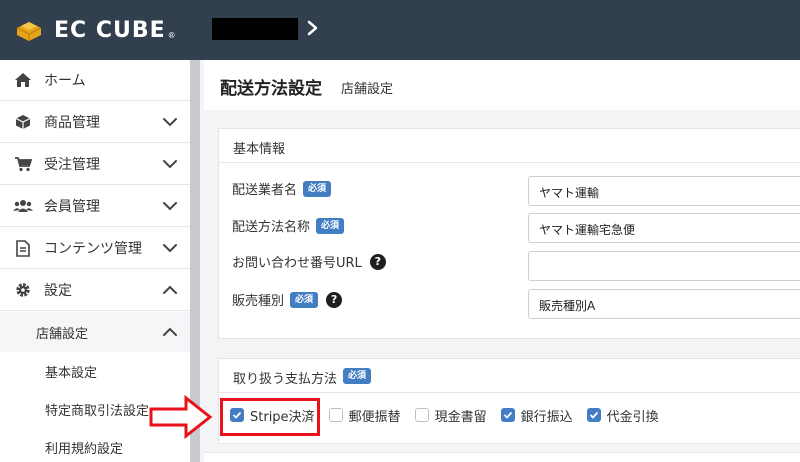 This screenshot has height=462, width=800. What do you see at coordinates (171, 35) in the screenshot?
I see `registered-mark: ®` at bounding box center [171, 35].